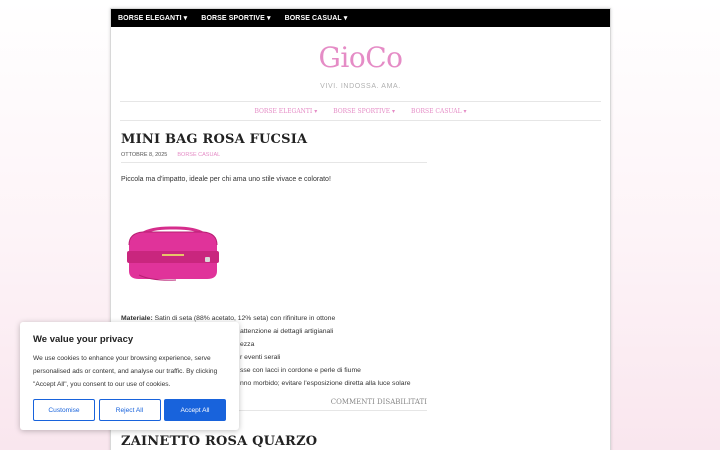 This screenshot has height=450, width=720. What do you see at coordinates (285, 111) in the screenshot?
I see `main-nav-borse-eleganti: BORSE ELEGANTI ▾` at bounding box center [285, 111].